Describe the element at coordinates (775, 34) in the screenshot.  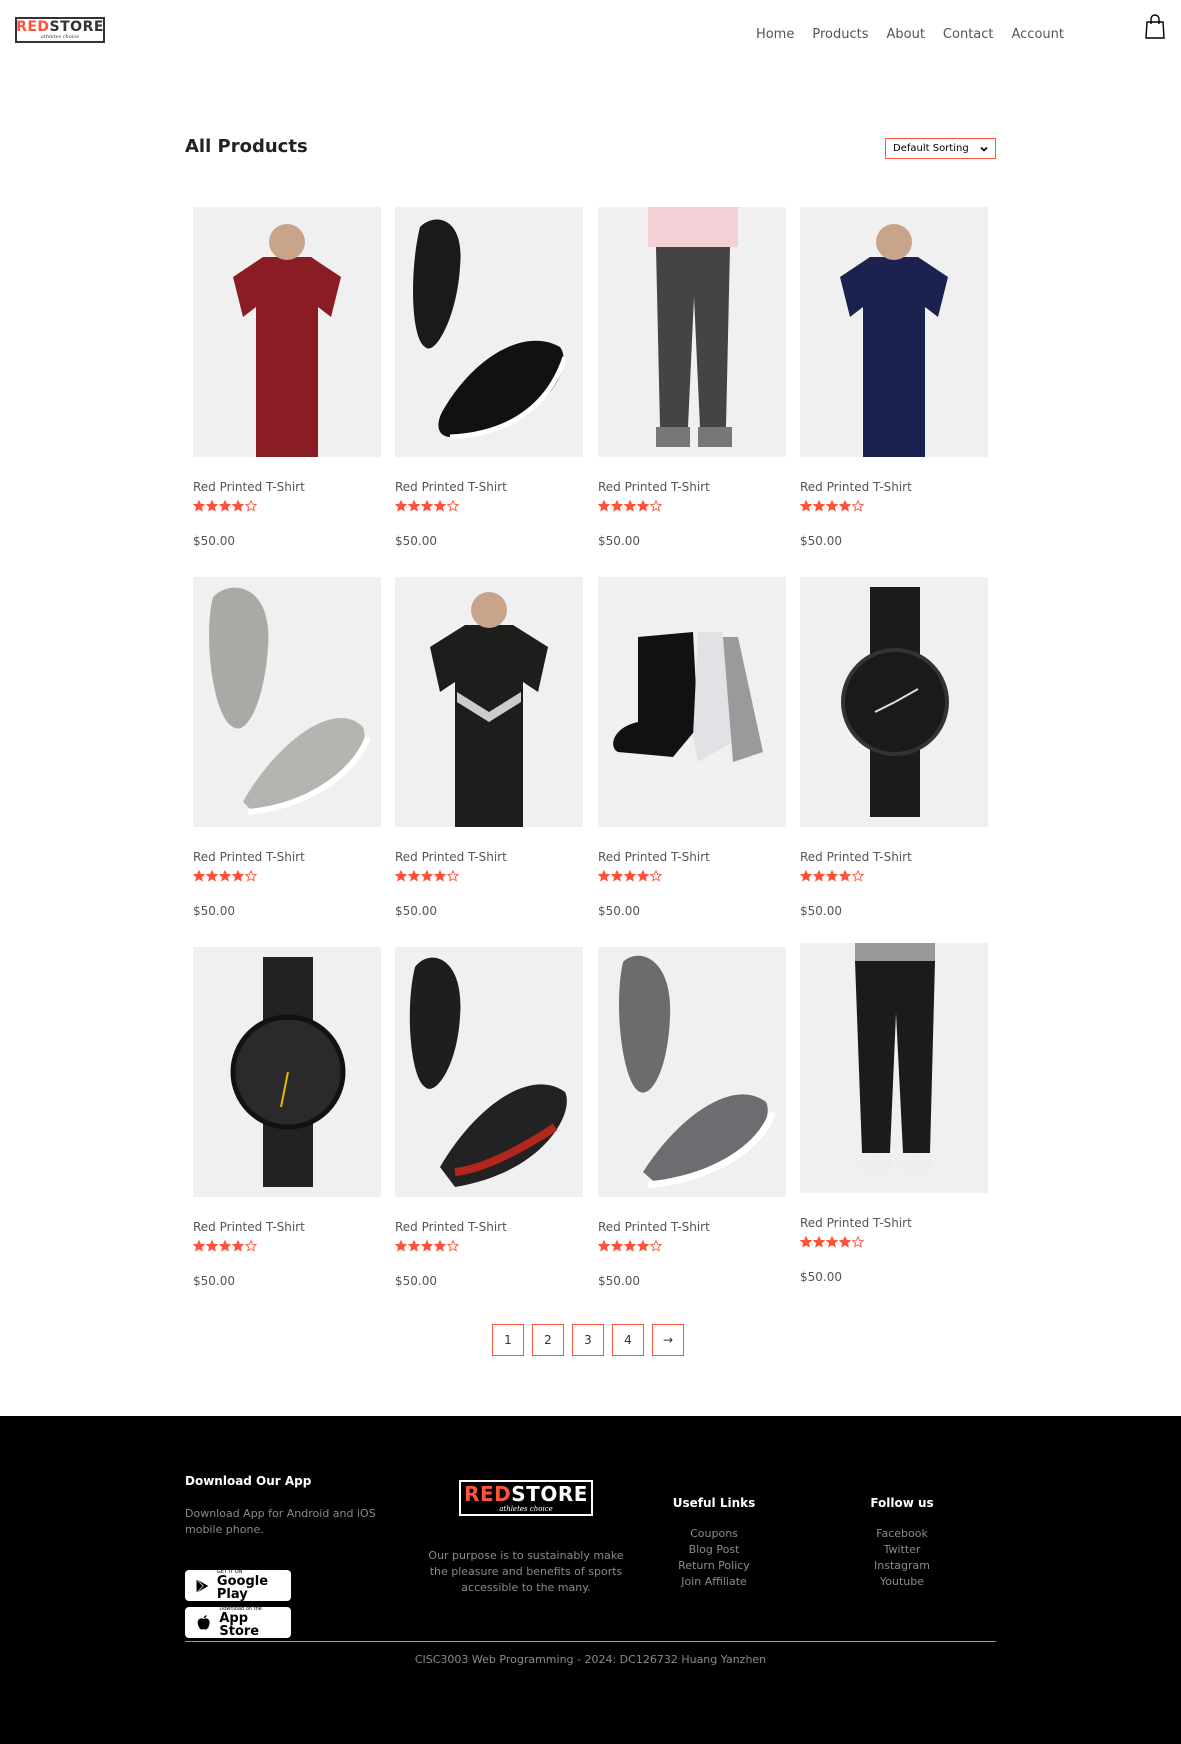
I see `nav-home: Home` at that location.